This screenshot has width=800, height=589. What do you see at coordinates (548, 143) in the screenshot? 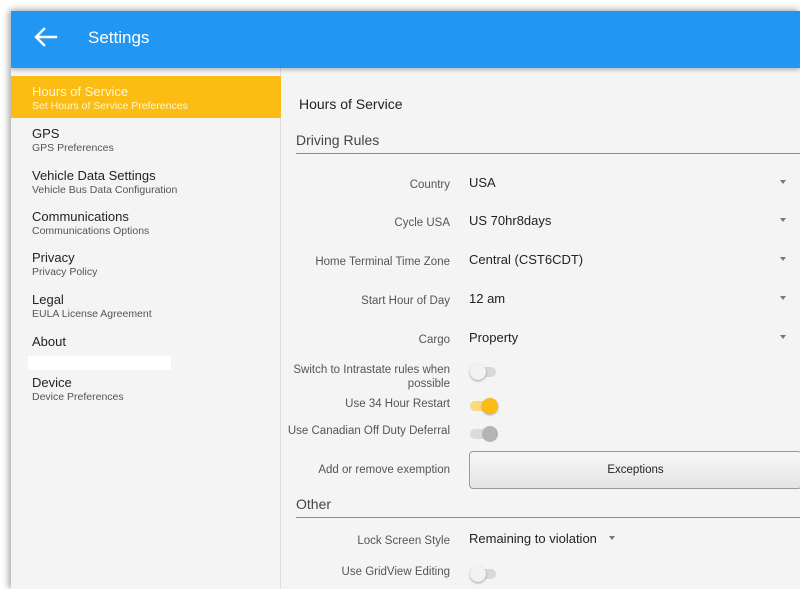
I see `section-driving-rules: Driving Rules` at bounding box center [548, 143].